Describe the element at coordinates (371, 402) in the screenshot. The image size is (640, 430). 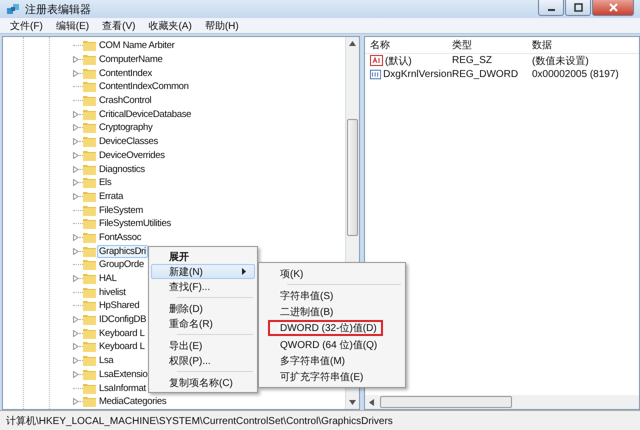
I see `scroll-left-icon` at that location.